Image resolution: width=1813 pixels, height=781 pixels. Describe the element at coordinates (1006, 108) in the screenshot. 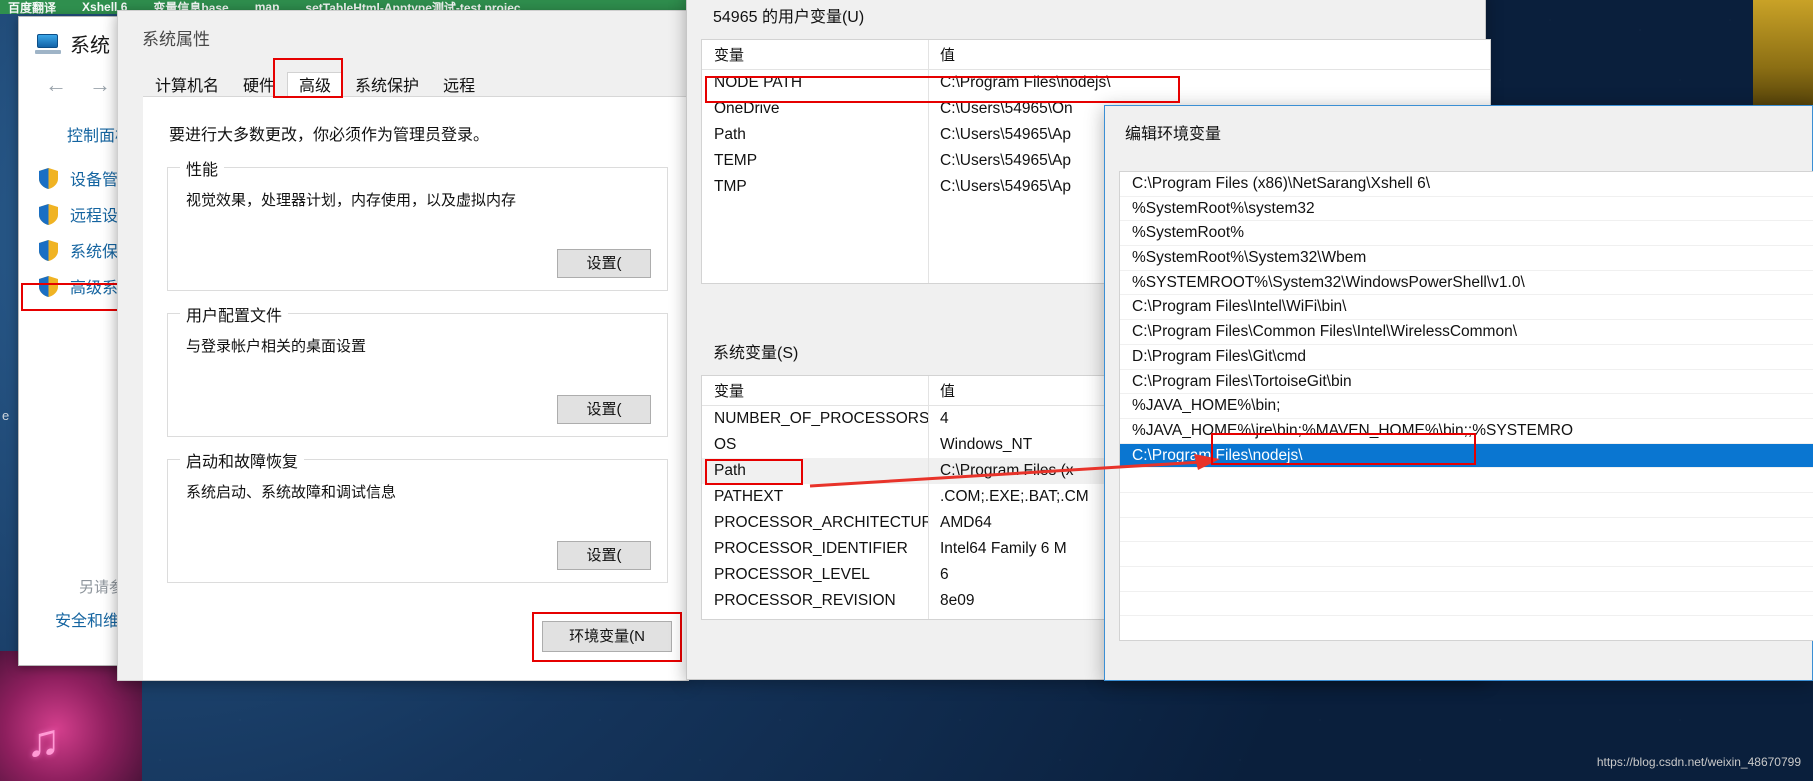

I see `variable-value: C:\Users\54965\On` at that location.